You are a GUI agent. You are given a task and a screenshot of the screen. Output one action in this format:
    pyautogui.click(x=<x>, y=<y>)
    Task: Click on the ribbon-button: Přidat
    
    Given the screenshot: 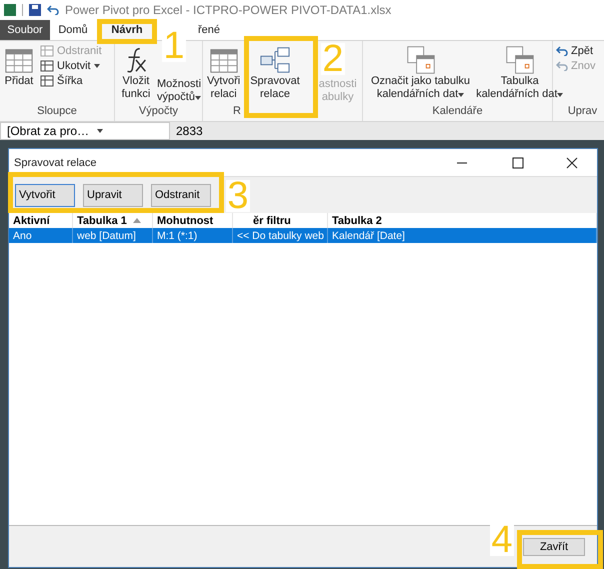 What is the action you would take?
    pyautogui.click(x=19, y=66)
    